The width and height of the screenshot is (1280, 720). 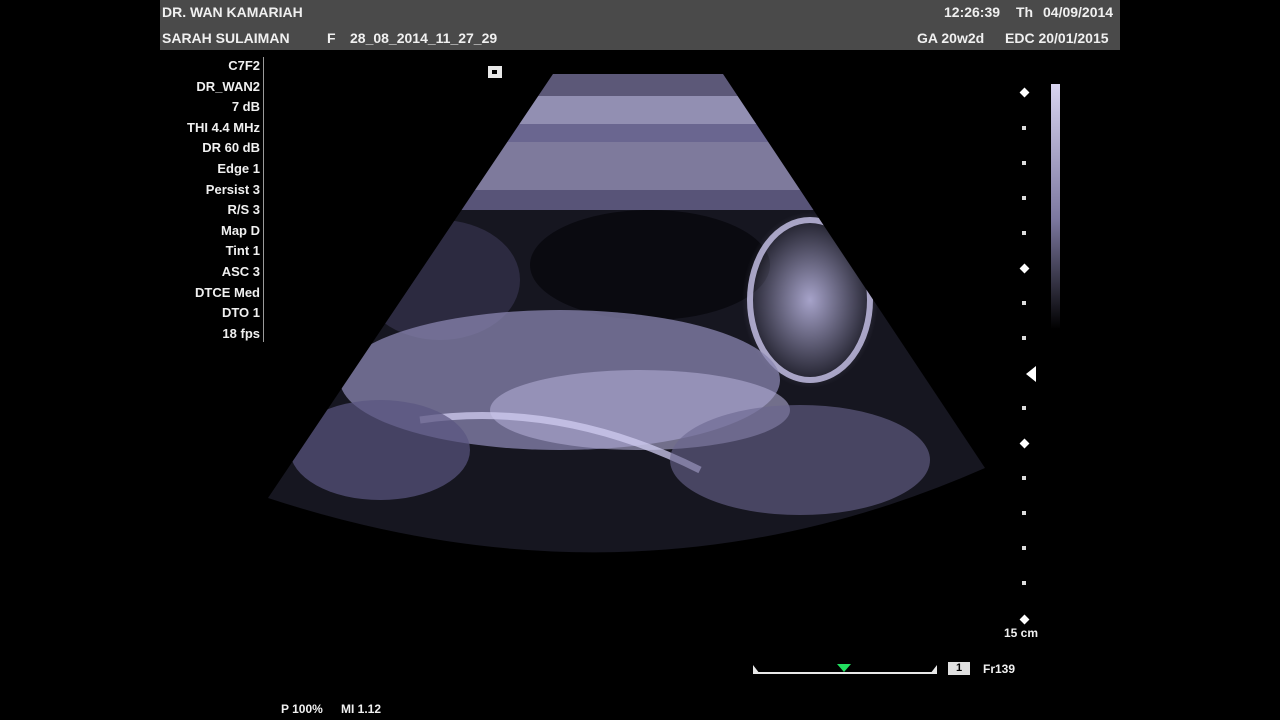 What do you see at coordinates (959, 668) in the screenshot?
I see `cine-page-number: 1` at bounding box center [959, 668].